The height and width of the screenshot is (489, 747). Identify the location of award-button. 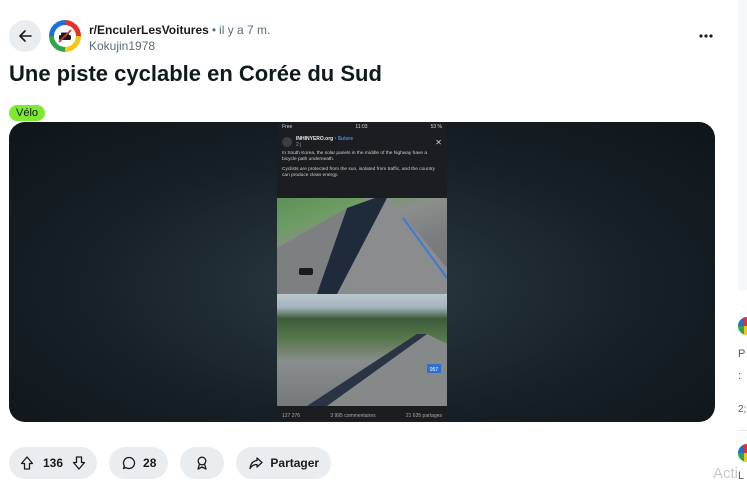
(202, 463).